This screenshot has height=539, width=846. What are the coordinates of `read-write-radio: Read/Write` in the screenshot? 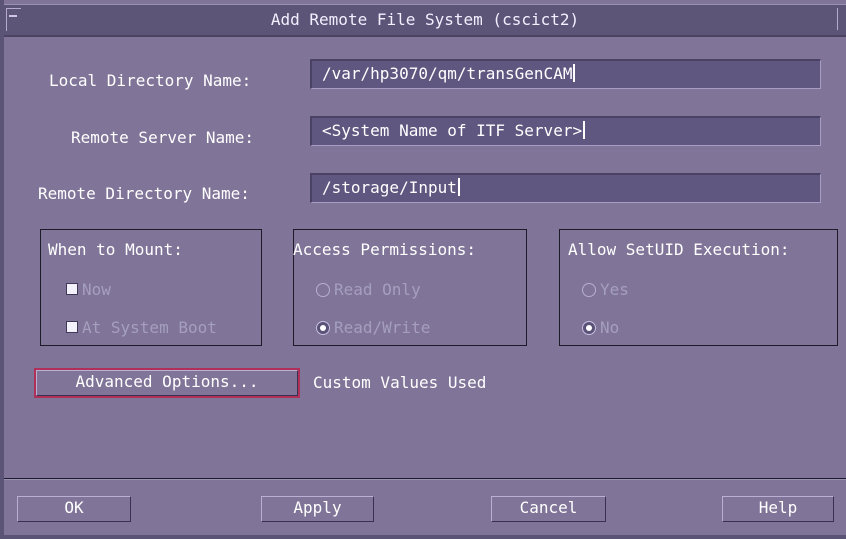 It's located at (373, 327).